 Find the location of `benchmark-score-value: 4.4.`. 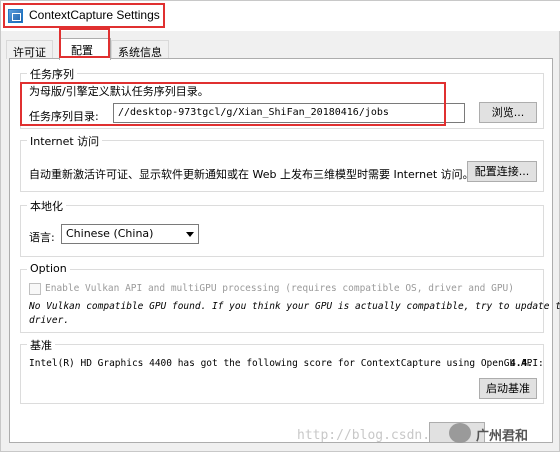

benchmark-score-value: 4.4. is located at coordinates (521, 363).